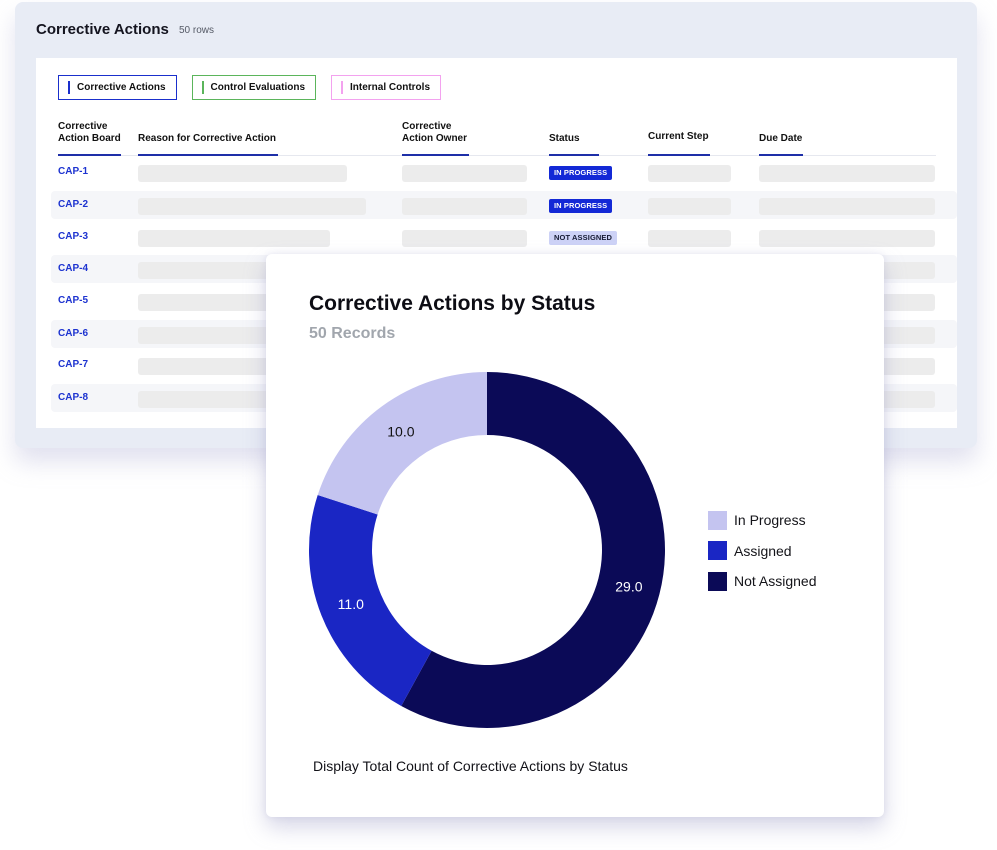 The height and width of the screenshot is (850, 997). I want to click on legend-item: Not Assigned, so click(762, 581).